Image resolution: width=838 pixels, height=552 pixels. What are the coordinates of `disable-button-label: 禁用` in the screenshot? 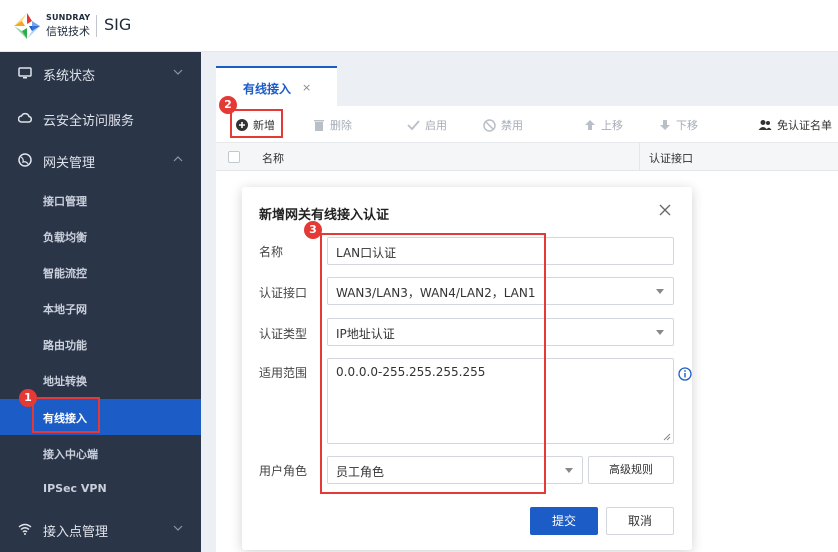 It's located at (512, 125).